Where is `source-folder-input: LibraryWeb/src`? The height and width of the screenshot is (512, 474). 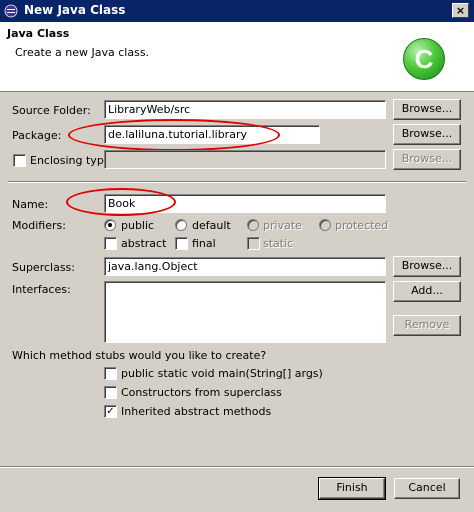 source-folder-input: LibraryWeb/src is located at coordinates (245, 109).